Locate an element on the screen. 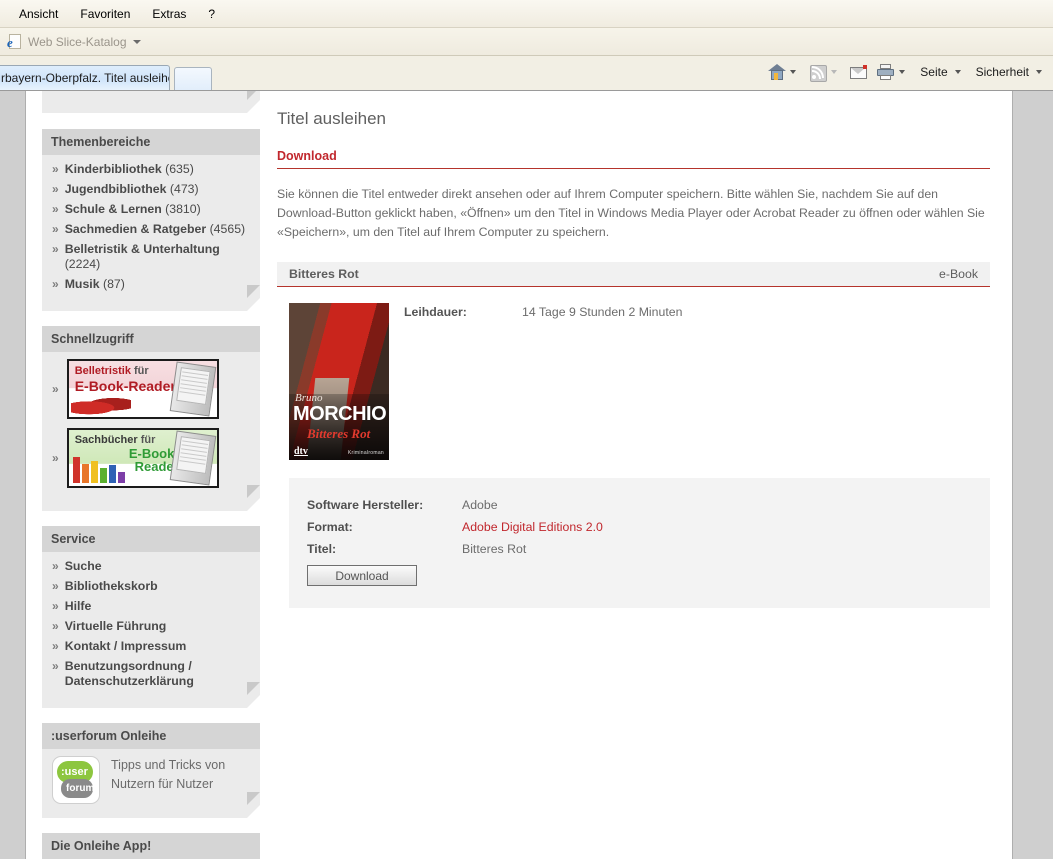 This screenshot has width=1053, height=859. item-meta: Leihdauer: 14 Tage 9 Stunden 2 Minuten is located at coordinates (689, 381).